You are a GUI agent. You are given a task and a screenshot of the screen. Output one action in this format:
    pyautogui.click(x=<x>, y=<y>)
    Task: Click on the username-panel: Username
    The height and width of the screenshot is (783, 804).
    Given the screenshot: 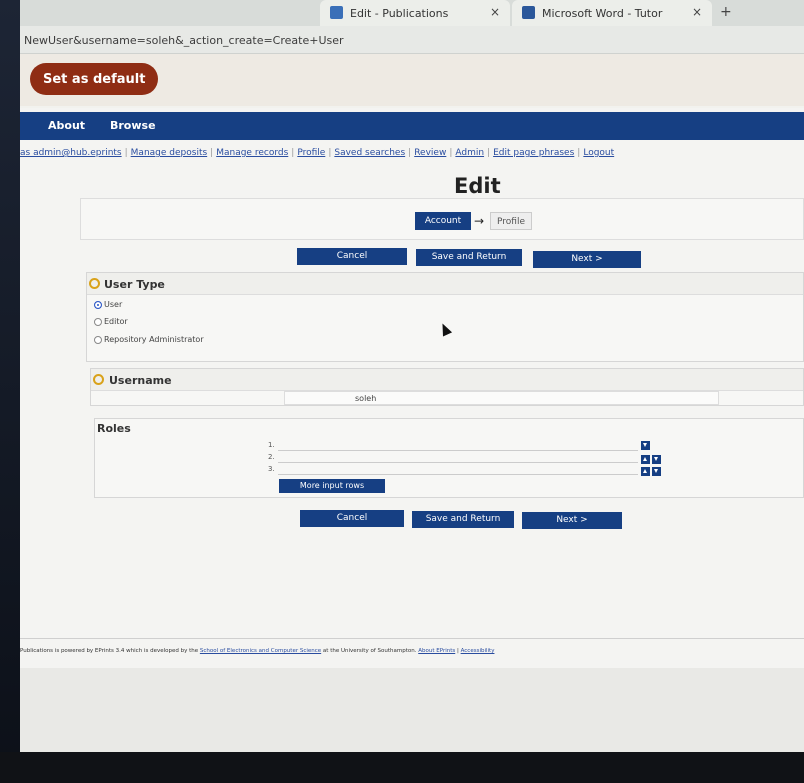 What is the action you would take?
    pyautogui.click(x=447, y=387)
    